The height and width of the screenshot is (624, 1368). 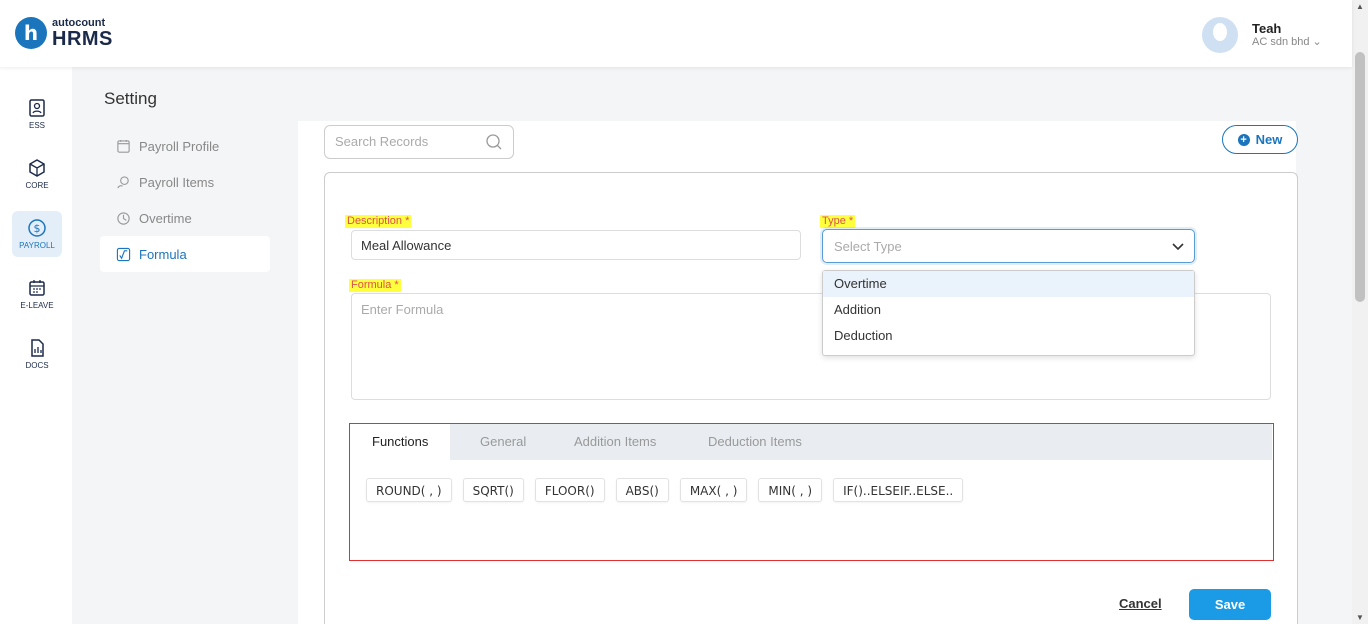 What do you see at coordinates (713, 490) in the screenshot?
I see `function-max-button: MAX( , )` at bounding box center [713, 490].